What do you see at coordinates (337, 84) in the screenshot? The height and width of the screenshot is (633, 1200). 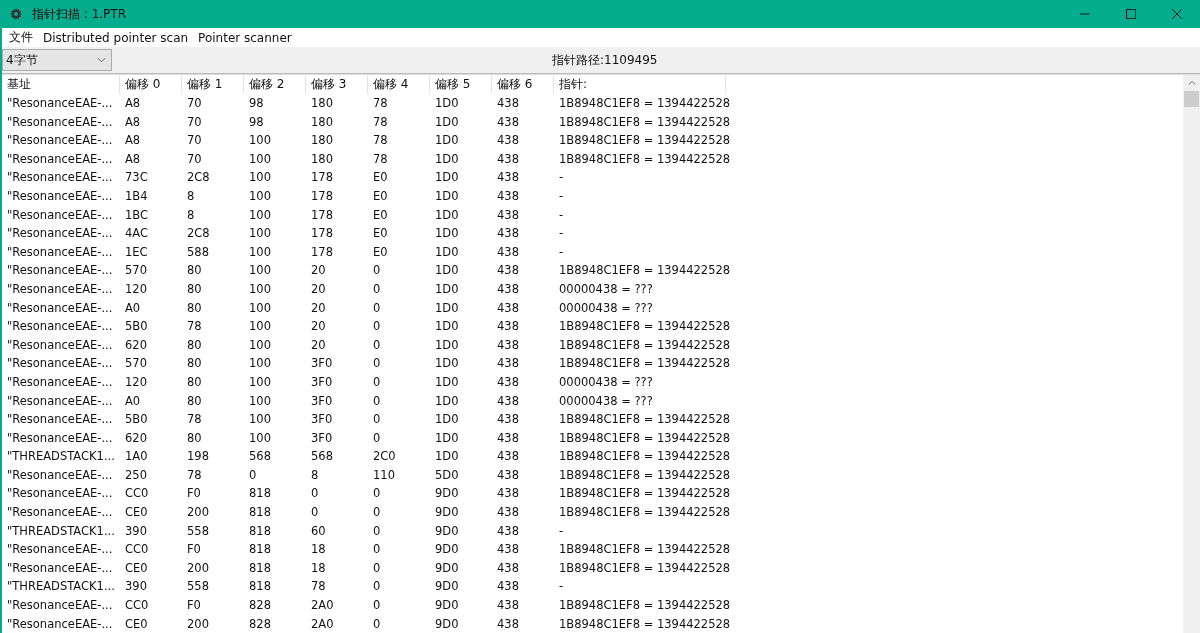 I see `column-header: 偏移 3` at bounding box center [337, 84].